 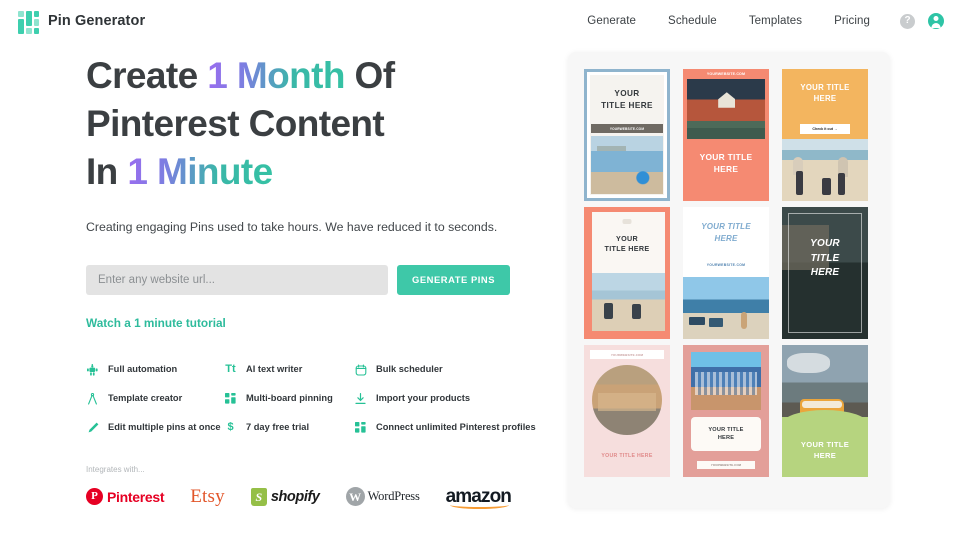 I want to click on feature-import-products: Import your products, so click(x=450, y=399).